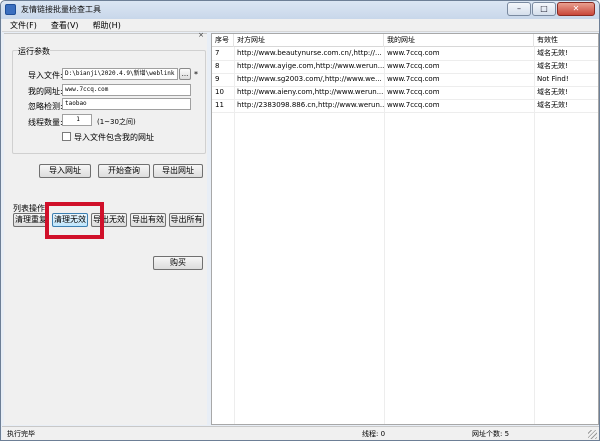 This screenshot has height=441, width=600. I want to click on col-num: 序号, so click(223, 40).